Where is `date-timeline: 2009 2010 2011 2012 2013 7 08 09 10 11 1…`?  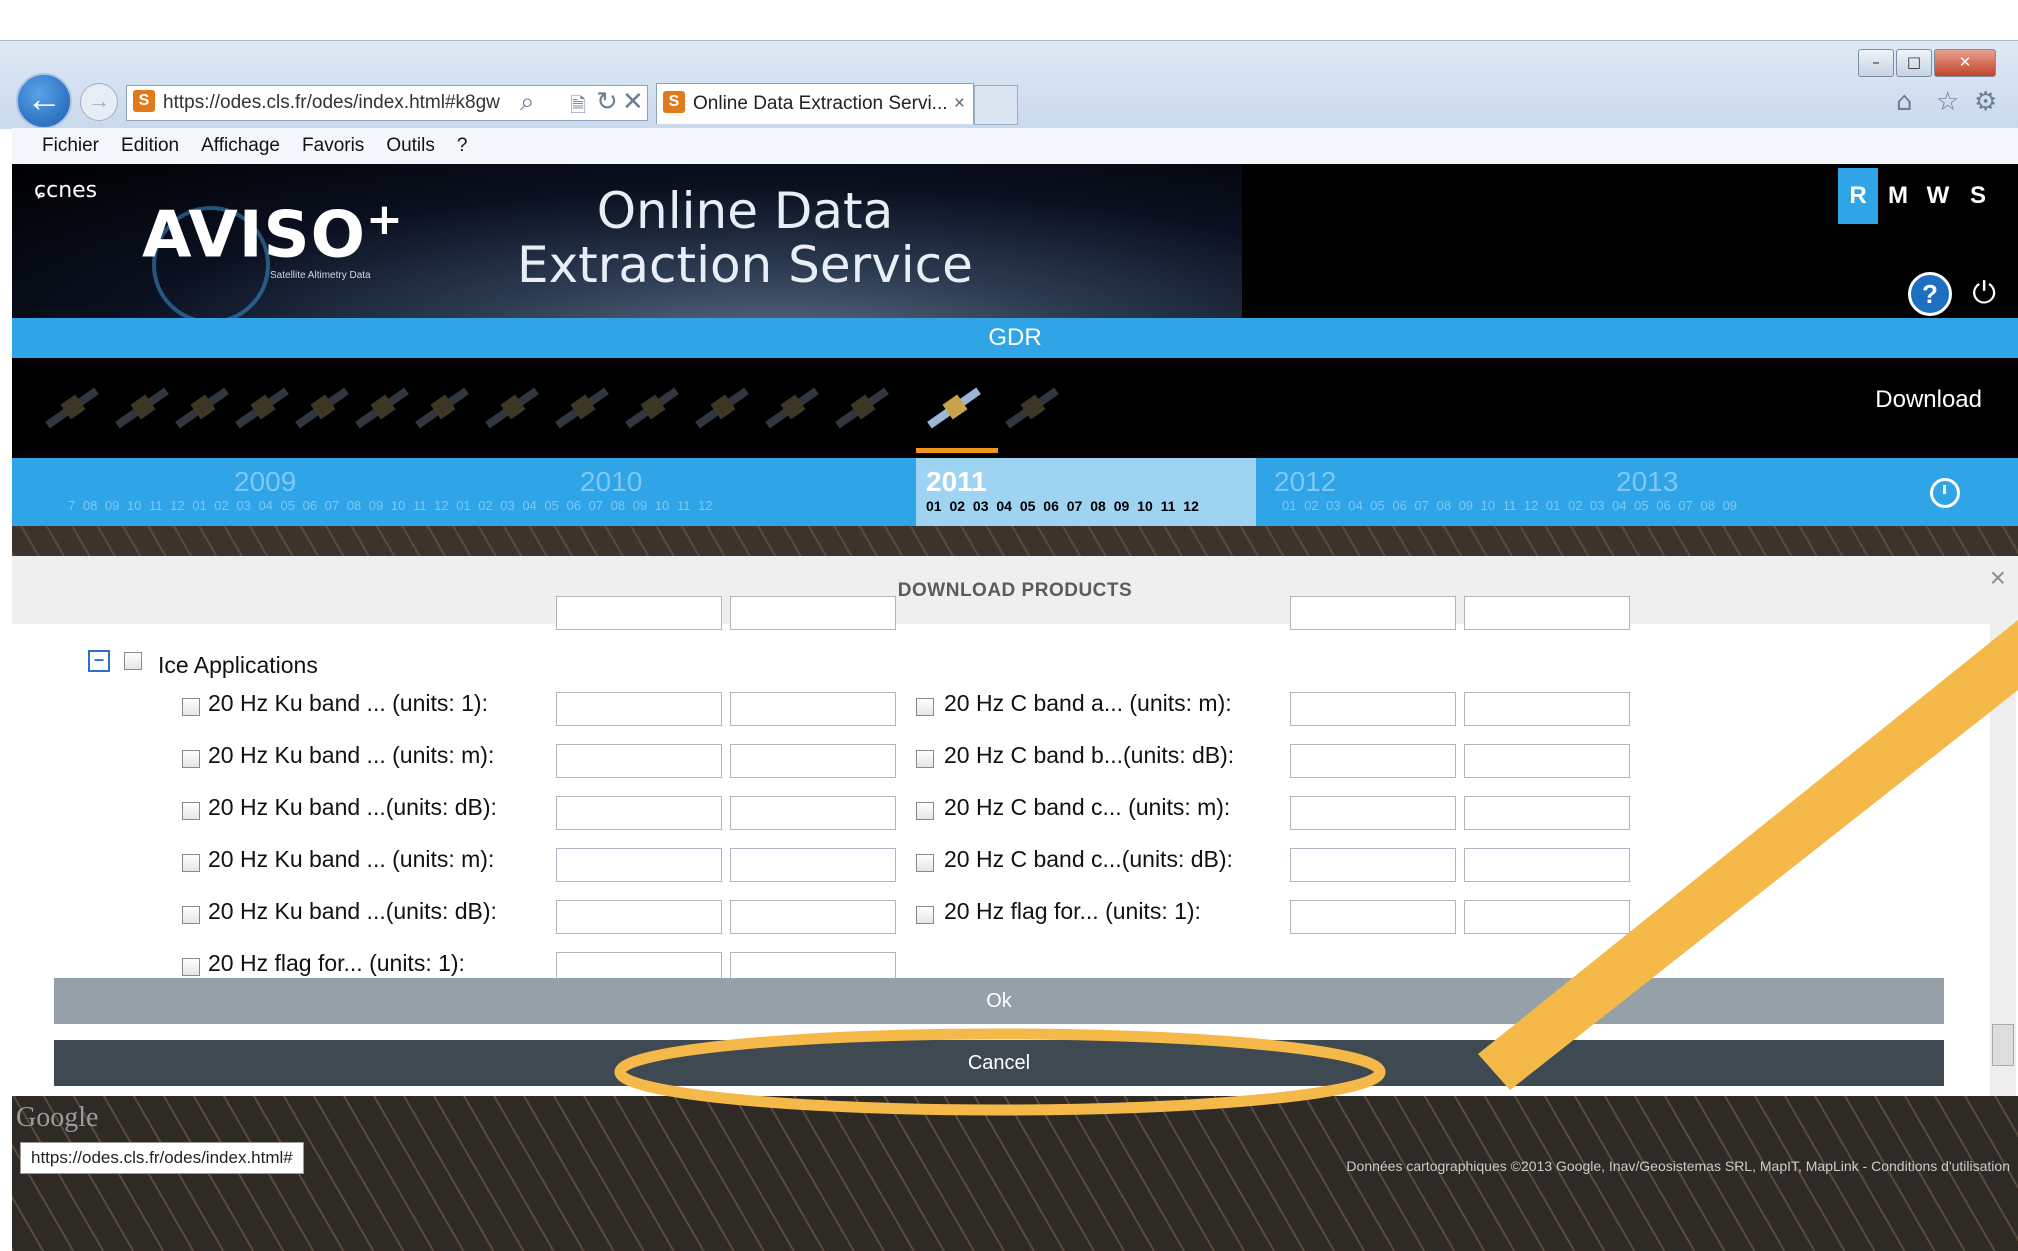 date-timeline: 2009 2010 2011 2012 2013 7 08 09 10 11 1… is located at coordinates (1015, 492).